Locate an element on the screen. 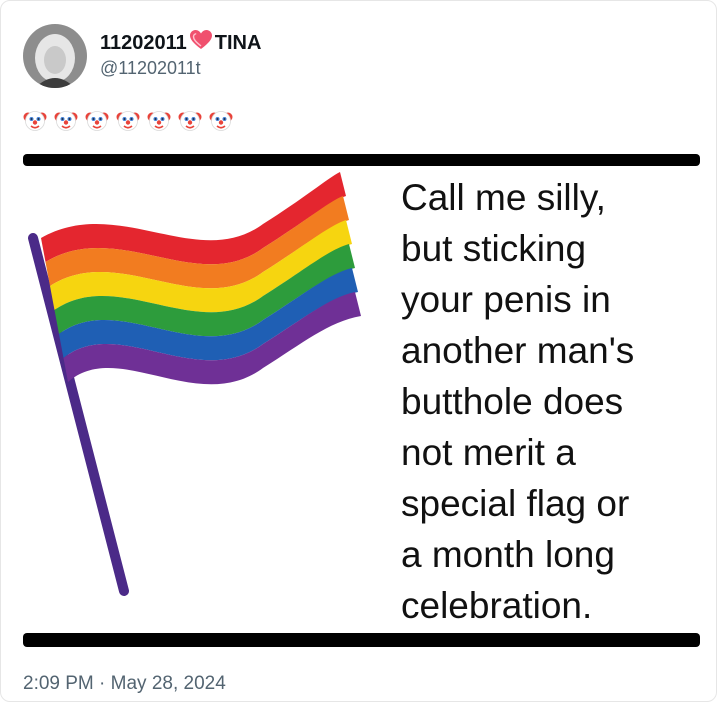  avatar is located at coordinates (55, 56).